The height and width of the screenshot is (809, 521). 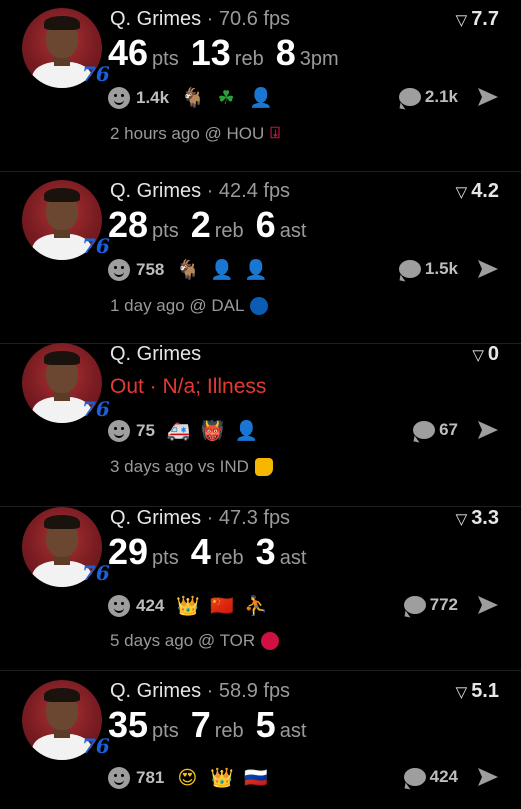 I want to click on fantasy-points: · 70.6 fps, so click(x=246, y=19).